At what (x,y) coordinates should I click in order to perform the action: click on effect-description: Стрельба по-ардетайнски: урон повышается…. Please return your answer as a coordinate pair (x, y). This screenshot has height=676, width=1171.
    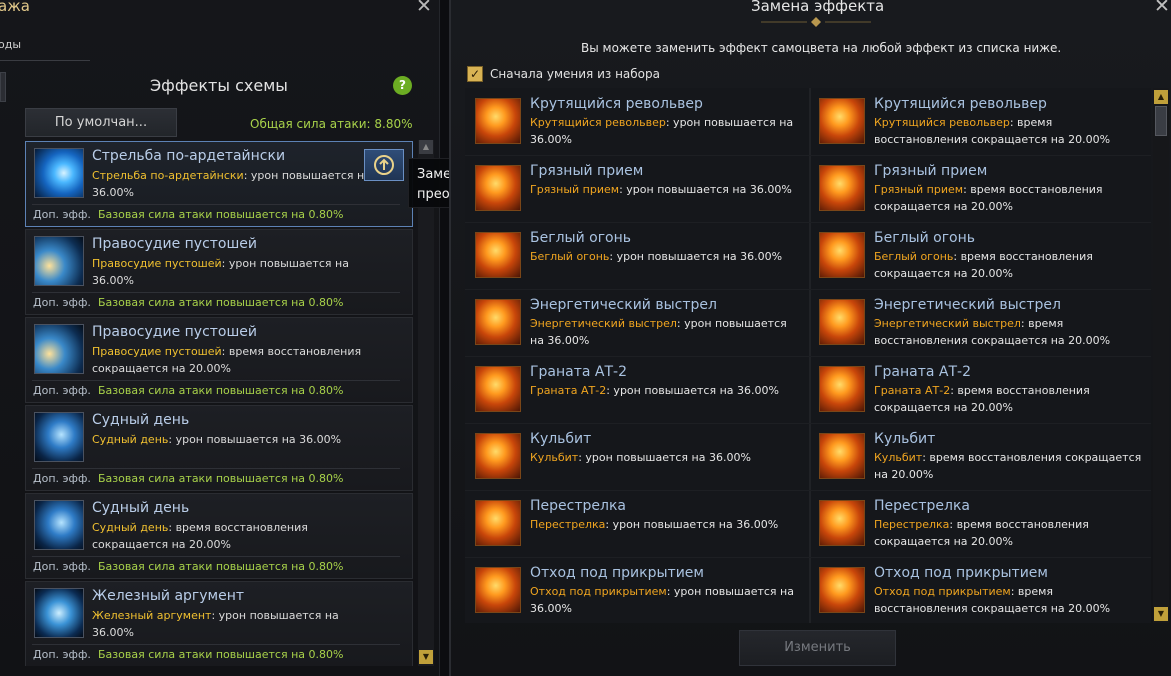
    Looking at the image, I should click on (232, 184).